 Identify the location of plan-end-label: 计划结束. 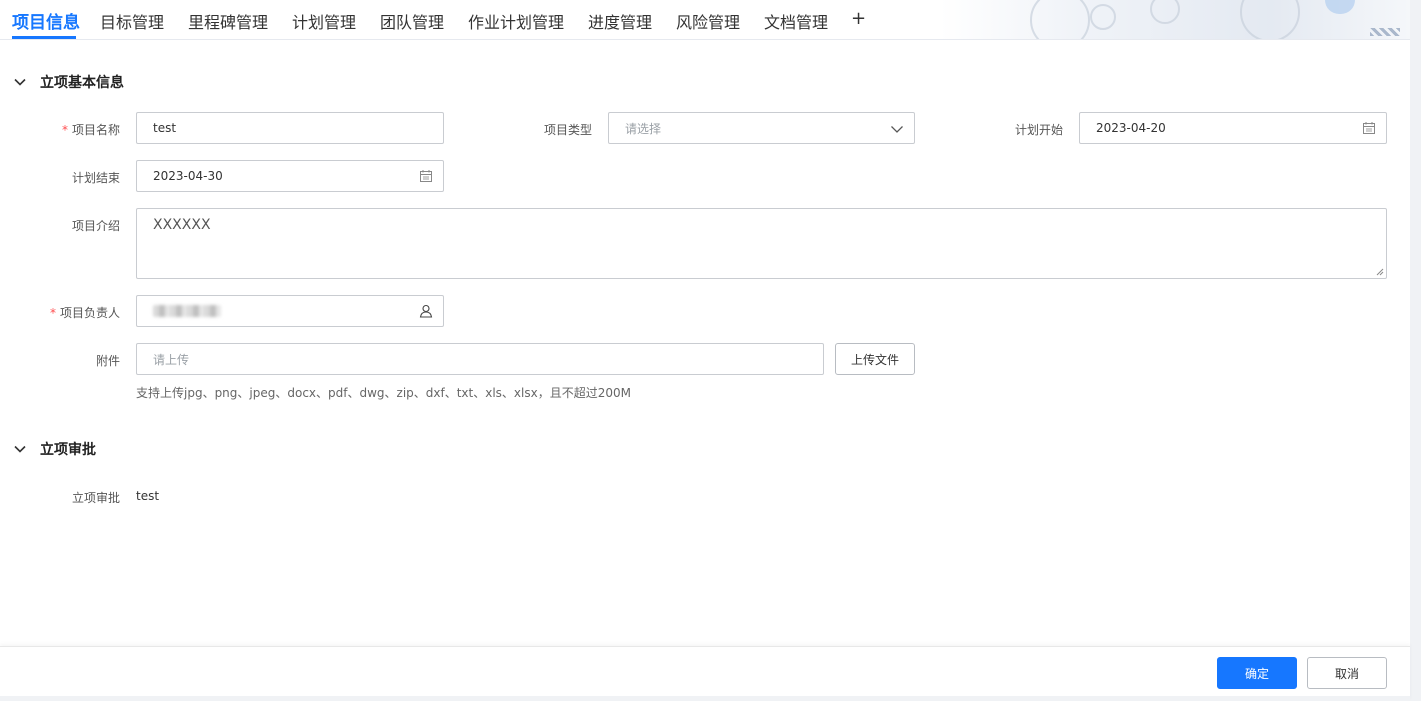
(95, 178).